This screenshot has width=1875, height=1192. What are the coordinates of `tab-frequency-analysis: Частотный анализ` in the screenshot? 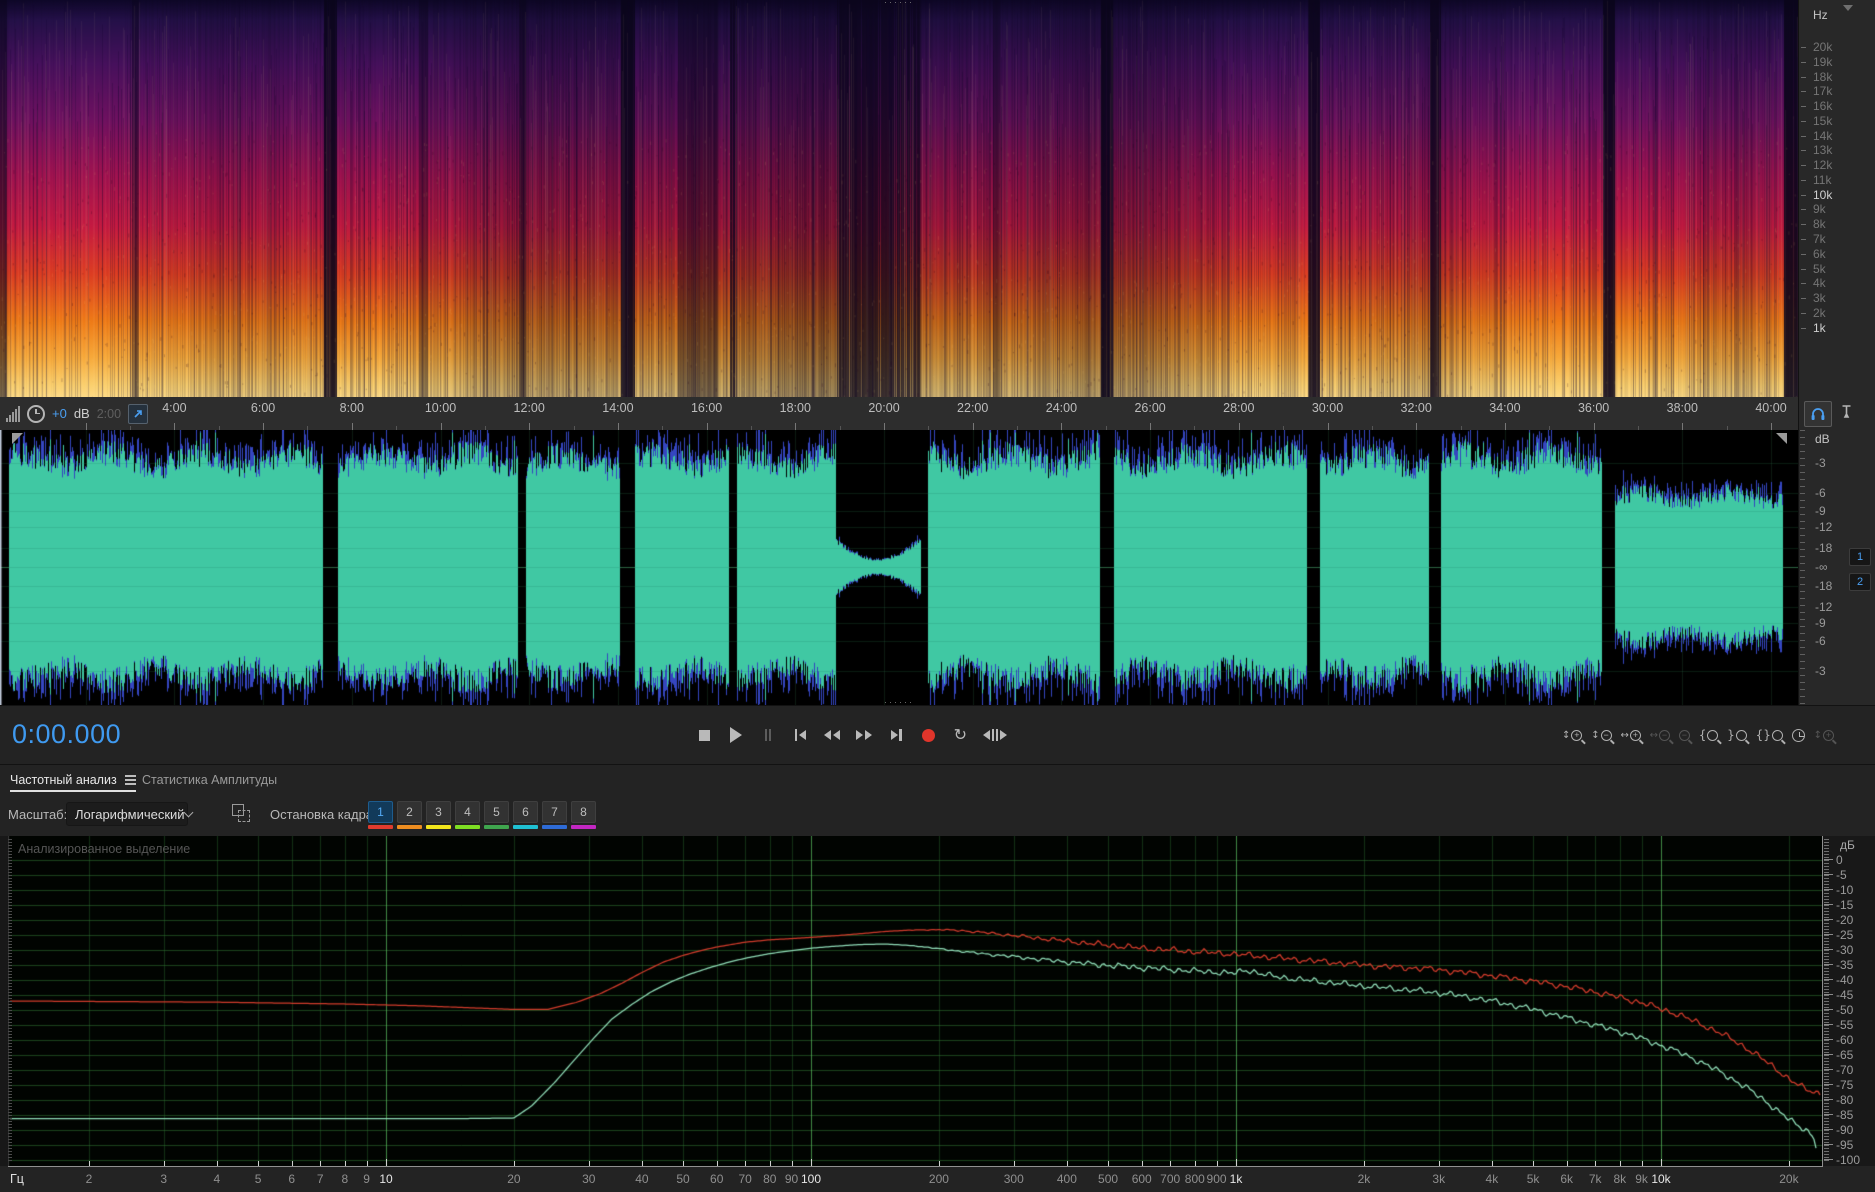 It's located at (73, 780).